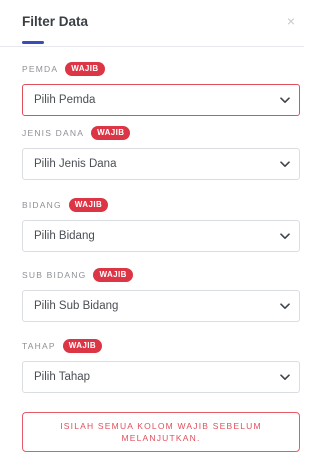 This screenshot has height=470, width=320. Describe the element at coordinates (161, 306) in the screenshot. I see `sub-bidang-select: Pilih Sub Bidang` at that location.